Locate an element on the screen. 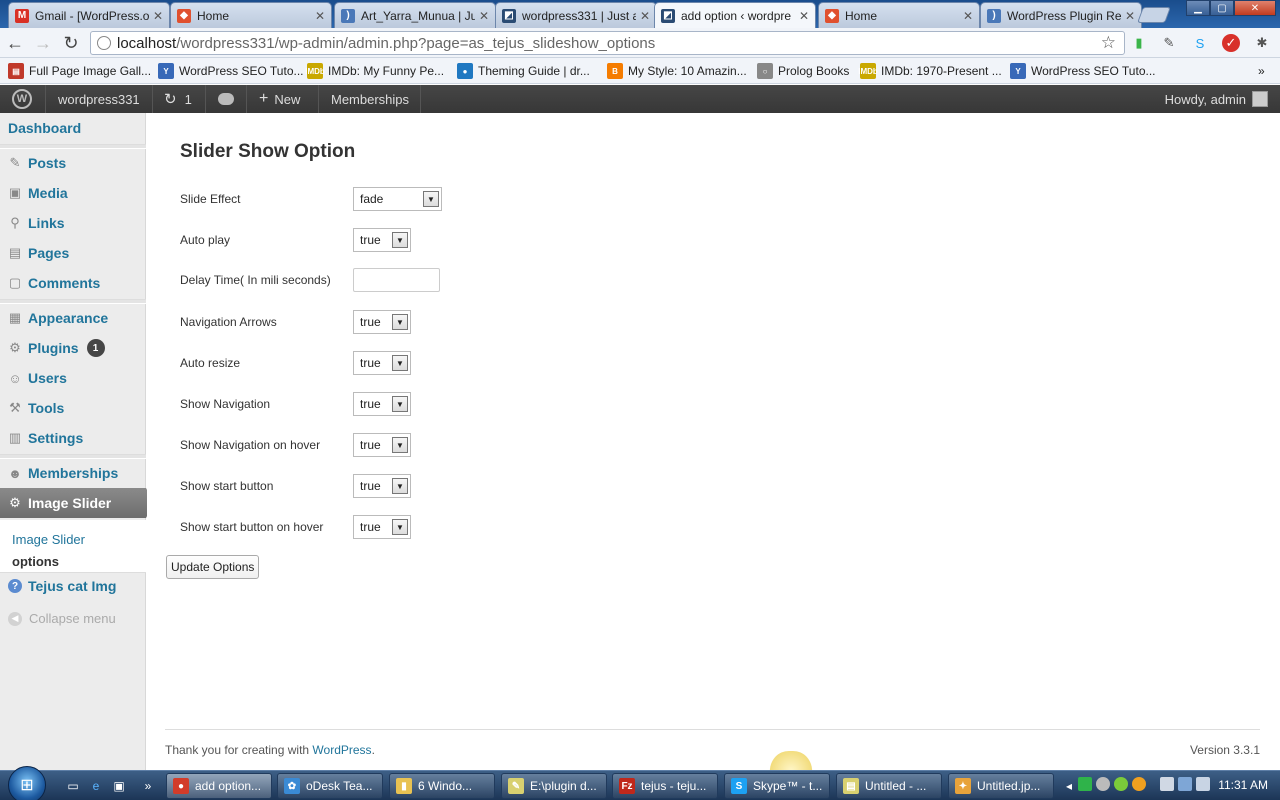 This screenshot has width=1280, height=800. back-arrow-icon: ← is located at coordinates (15, 43).